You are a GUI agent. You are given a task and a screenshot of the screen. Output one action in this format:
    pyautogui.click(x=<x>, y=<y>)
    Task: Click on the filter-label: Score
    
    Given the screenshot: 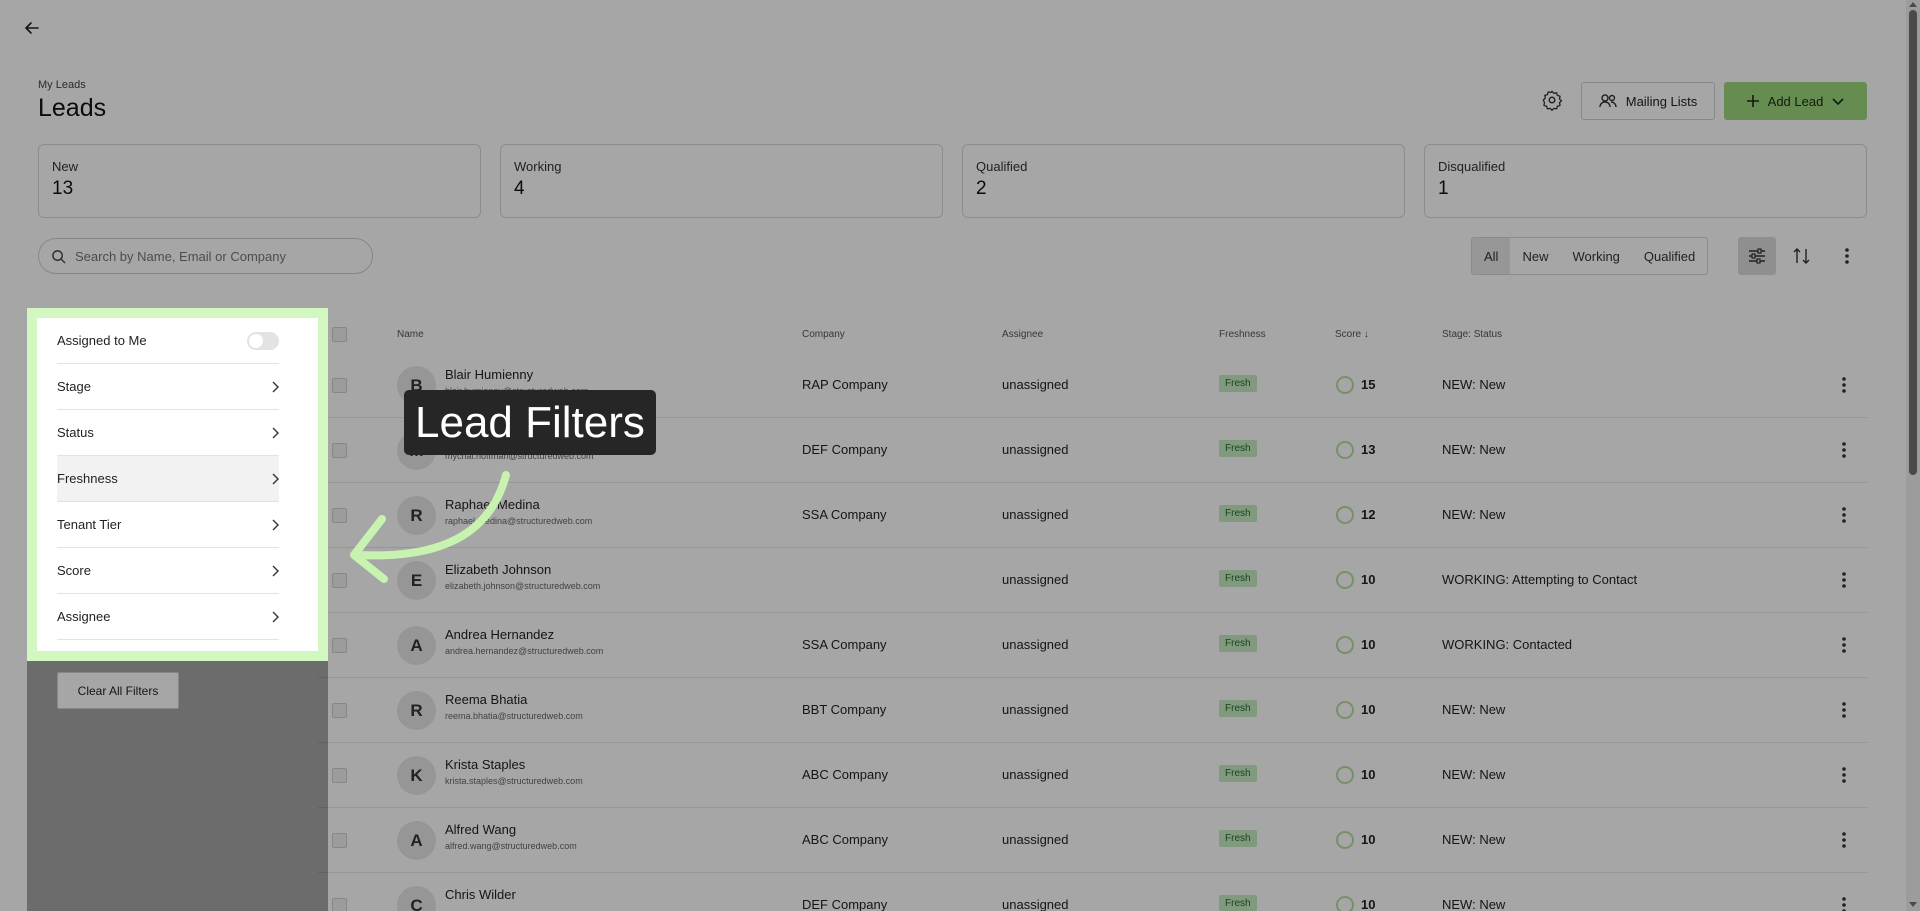 What is the action you would take?
    pyautogui.click(x=74, y=570)
    